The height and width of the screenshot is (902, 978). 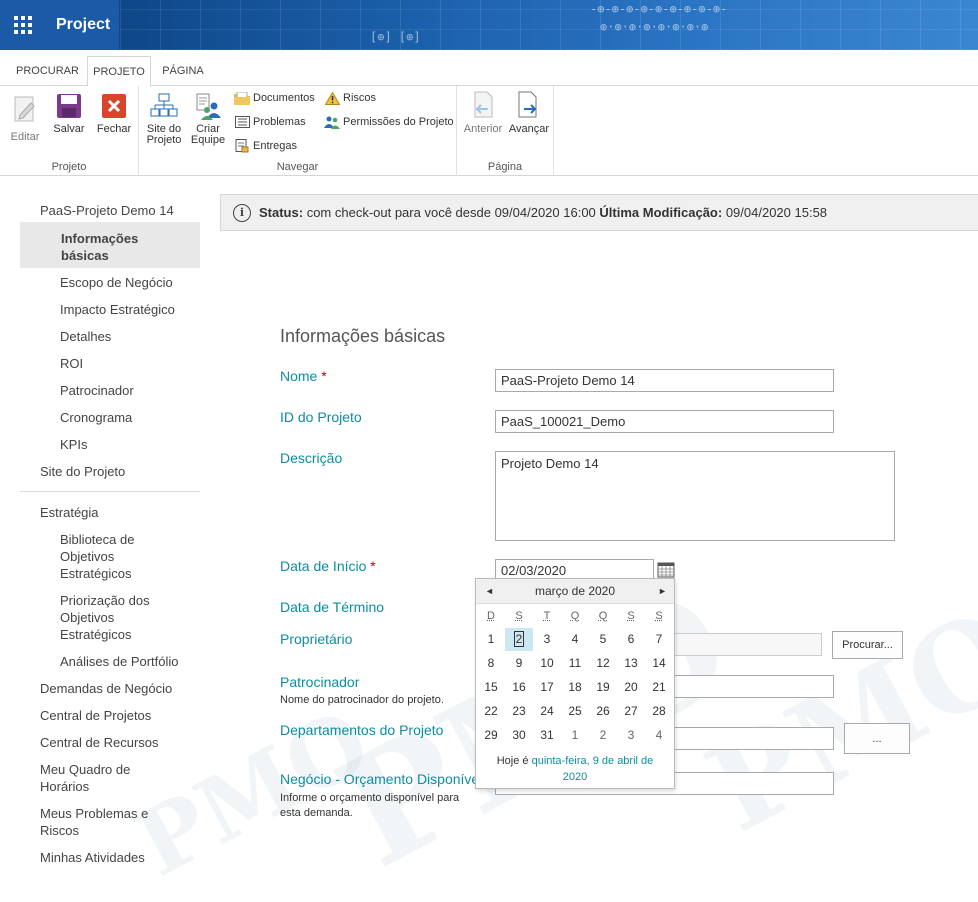 I want to click on anterior-button: Anterior, so click(x=483, y=113).